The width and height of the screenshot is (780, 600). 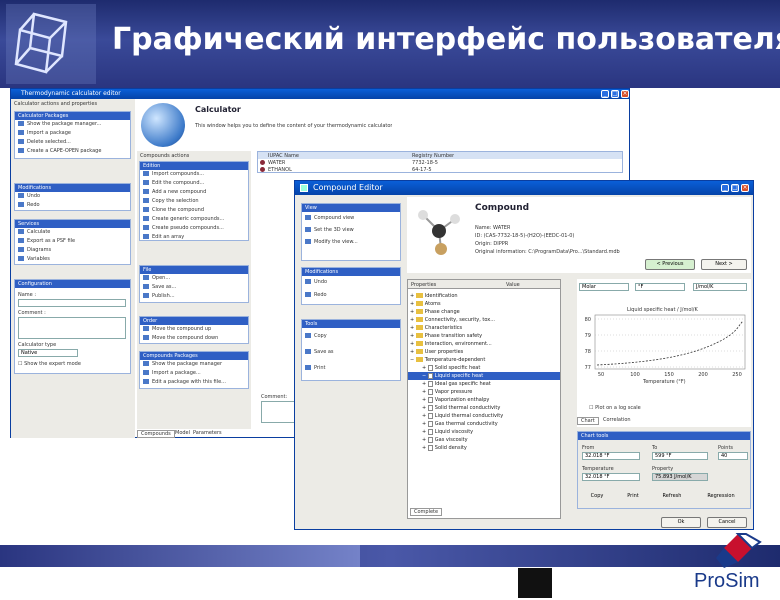 I want to click on tree-row: + User properties, so click(x=484, y=352).